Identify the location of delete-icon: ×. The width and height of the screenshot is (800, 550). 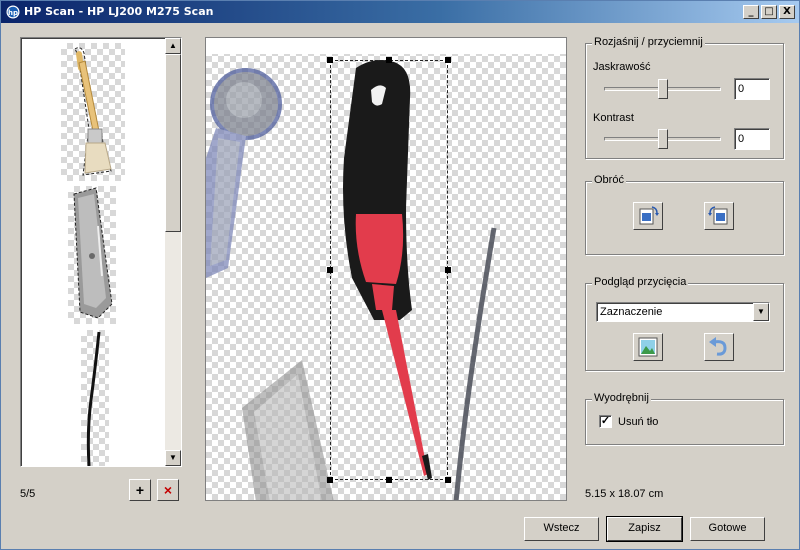
(168, 490).